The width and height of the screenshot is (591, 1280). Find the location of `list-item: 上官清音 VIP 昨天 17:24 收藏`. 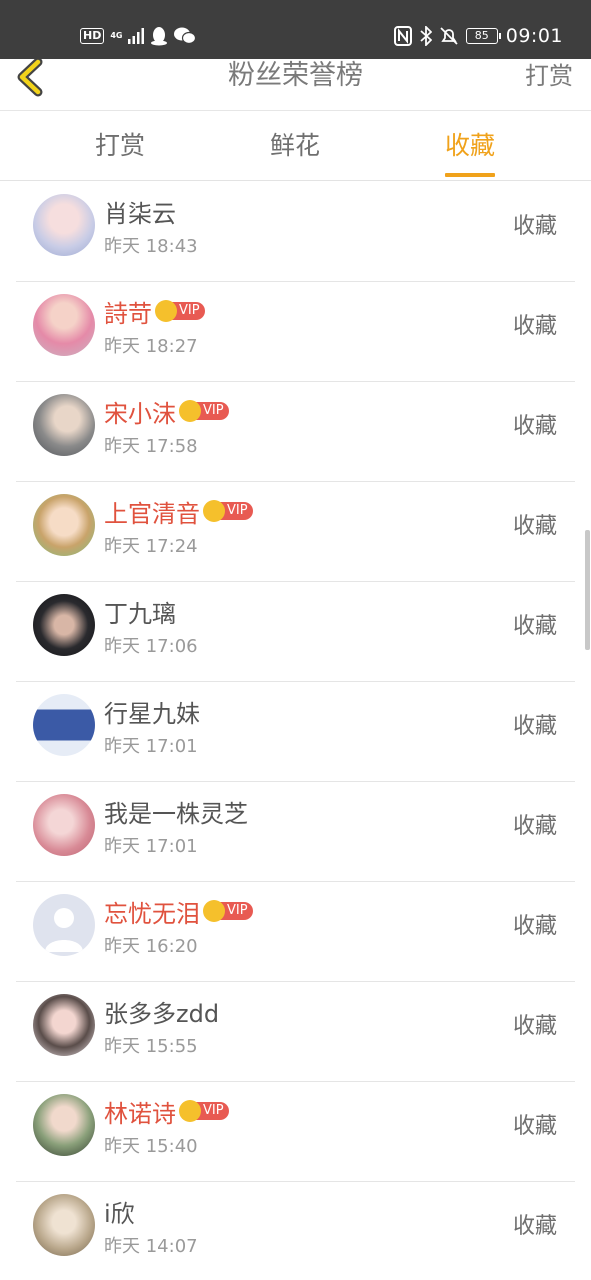

list-item: 上官清音 VIP 昨天 17:24 收藏 is located at coordinates (295, 532).